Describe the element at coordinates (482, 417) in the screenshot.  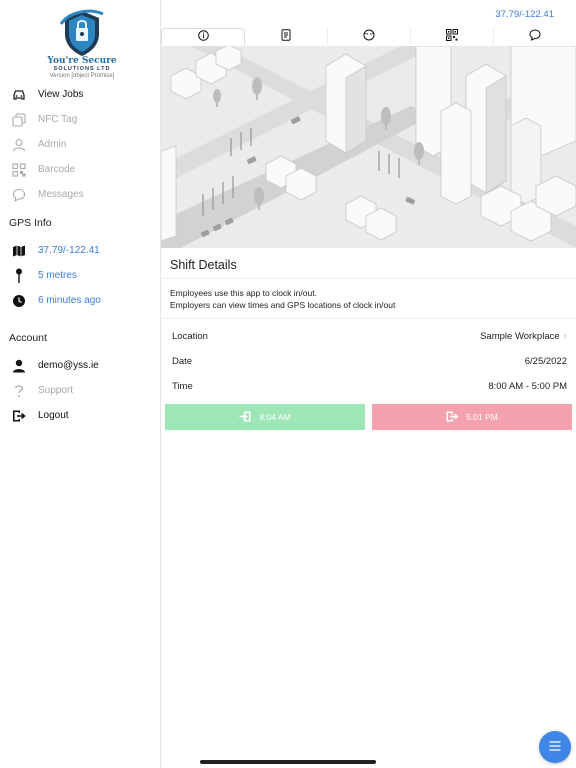
I see `clock-out-time: 5:01 PM` at that location.